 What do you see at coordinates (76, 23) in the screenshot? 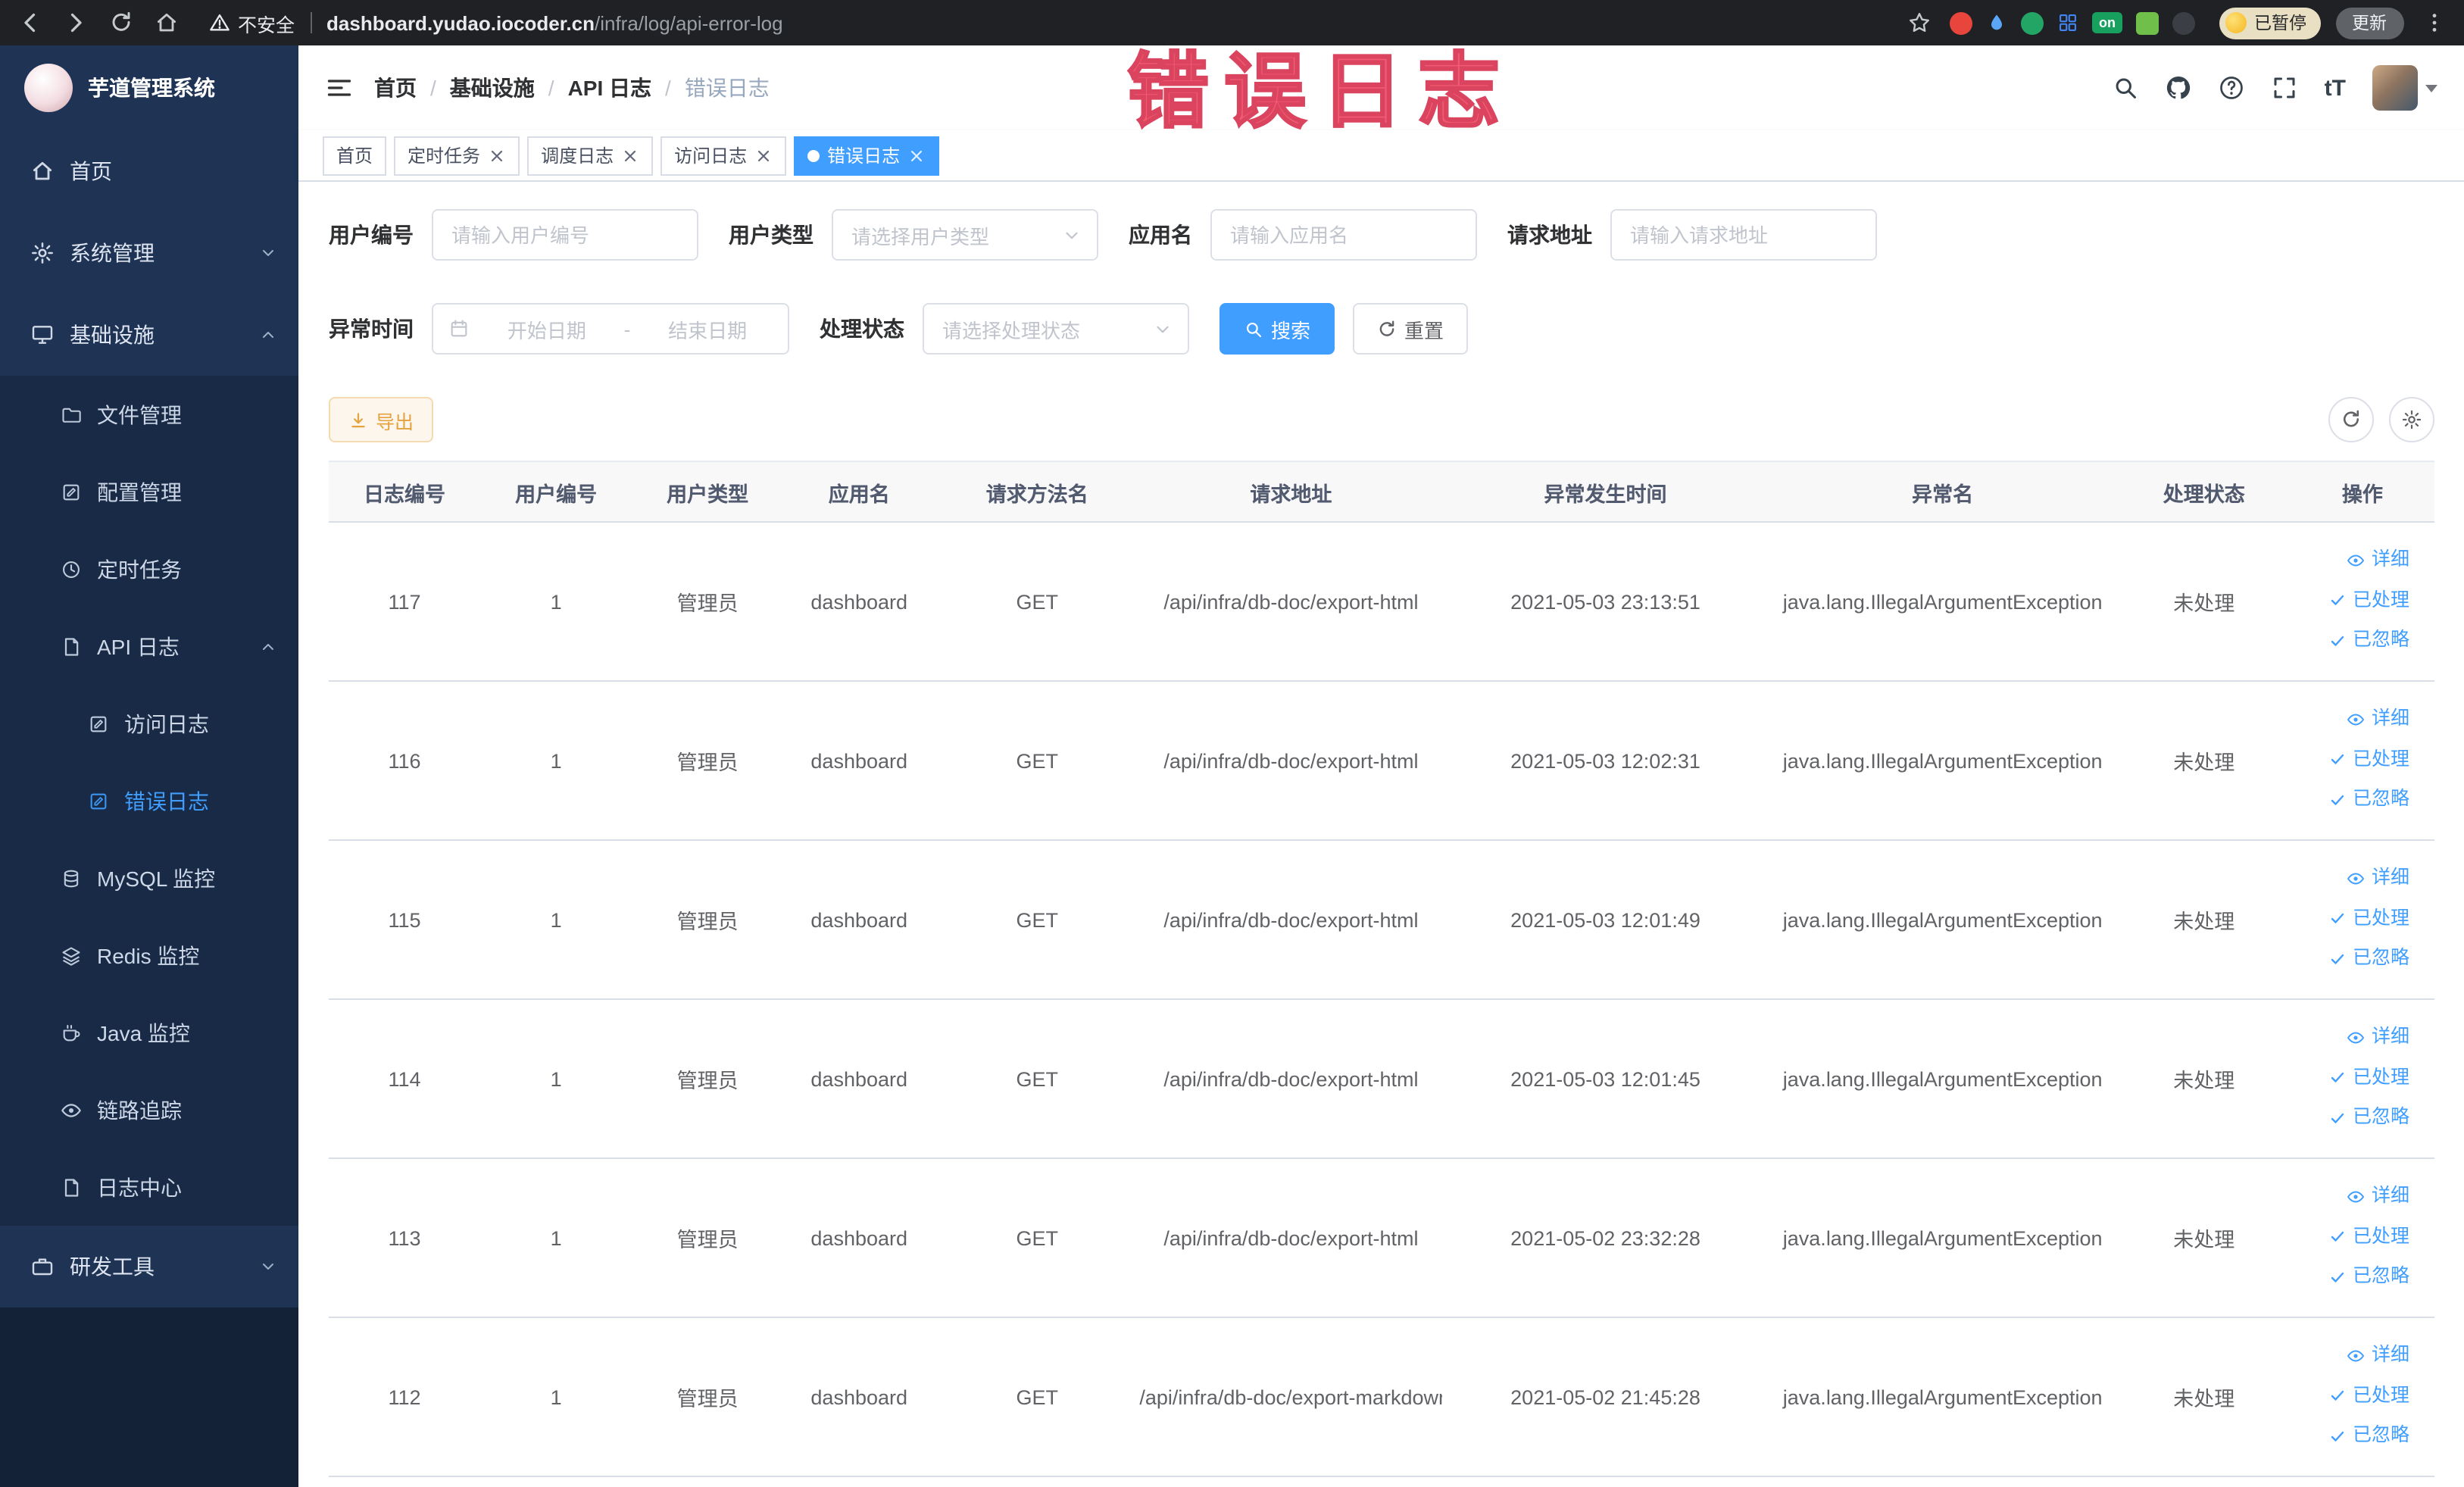
I see `browser-forward-button` at bounding box center [76, 23].